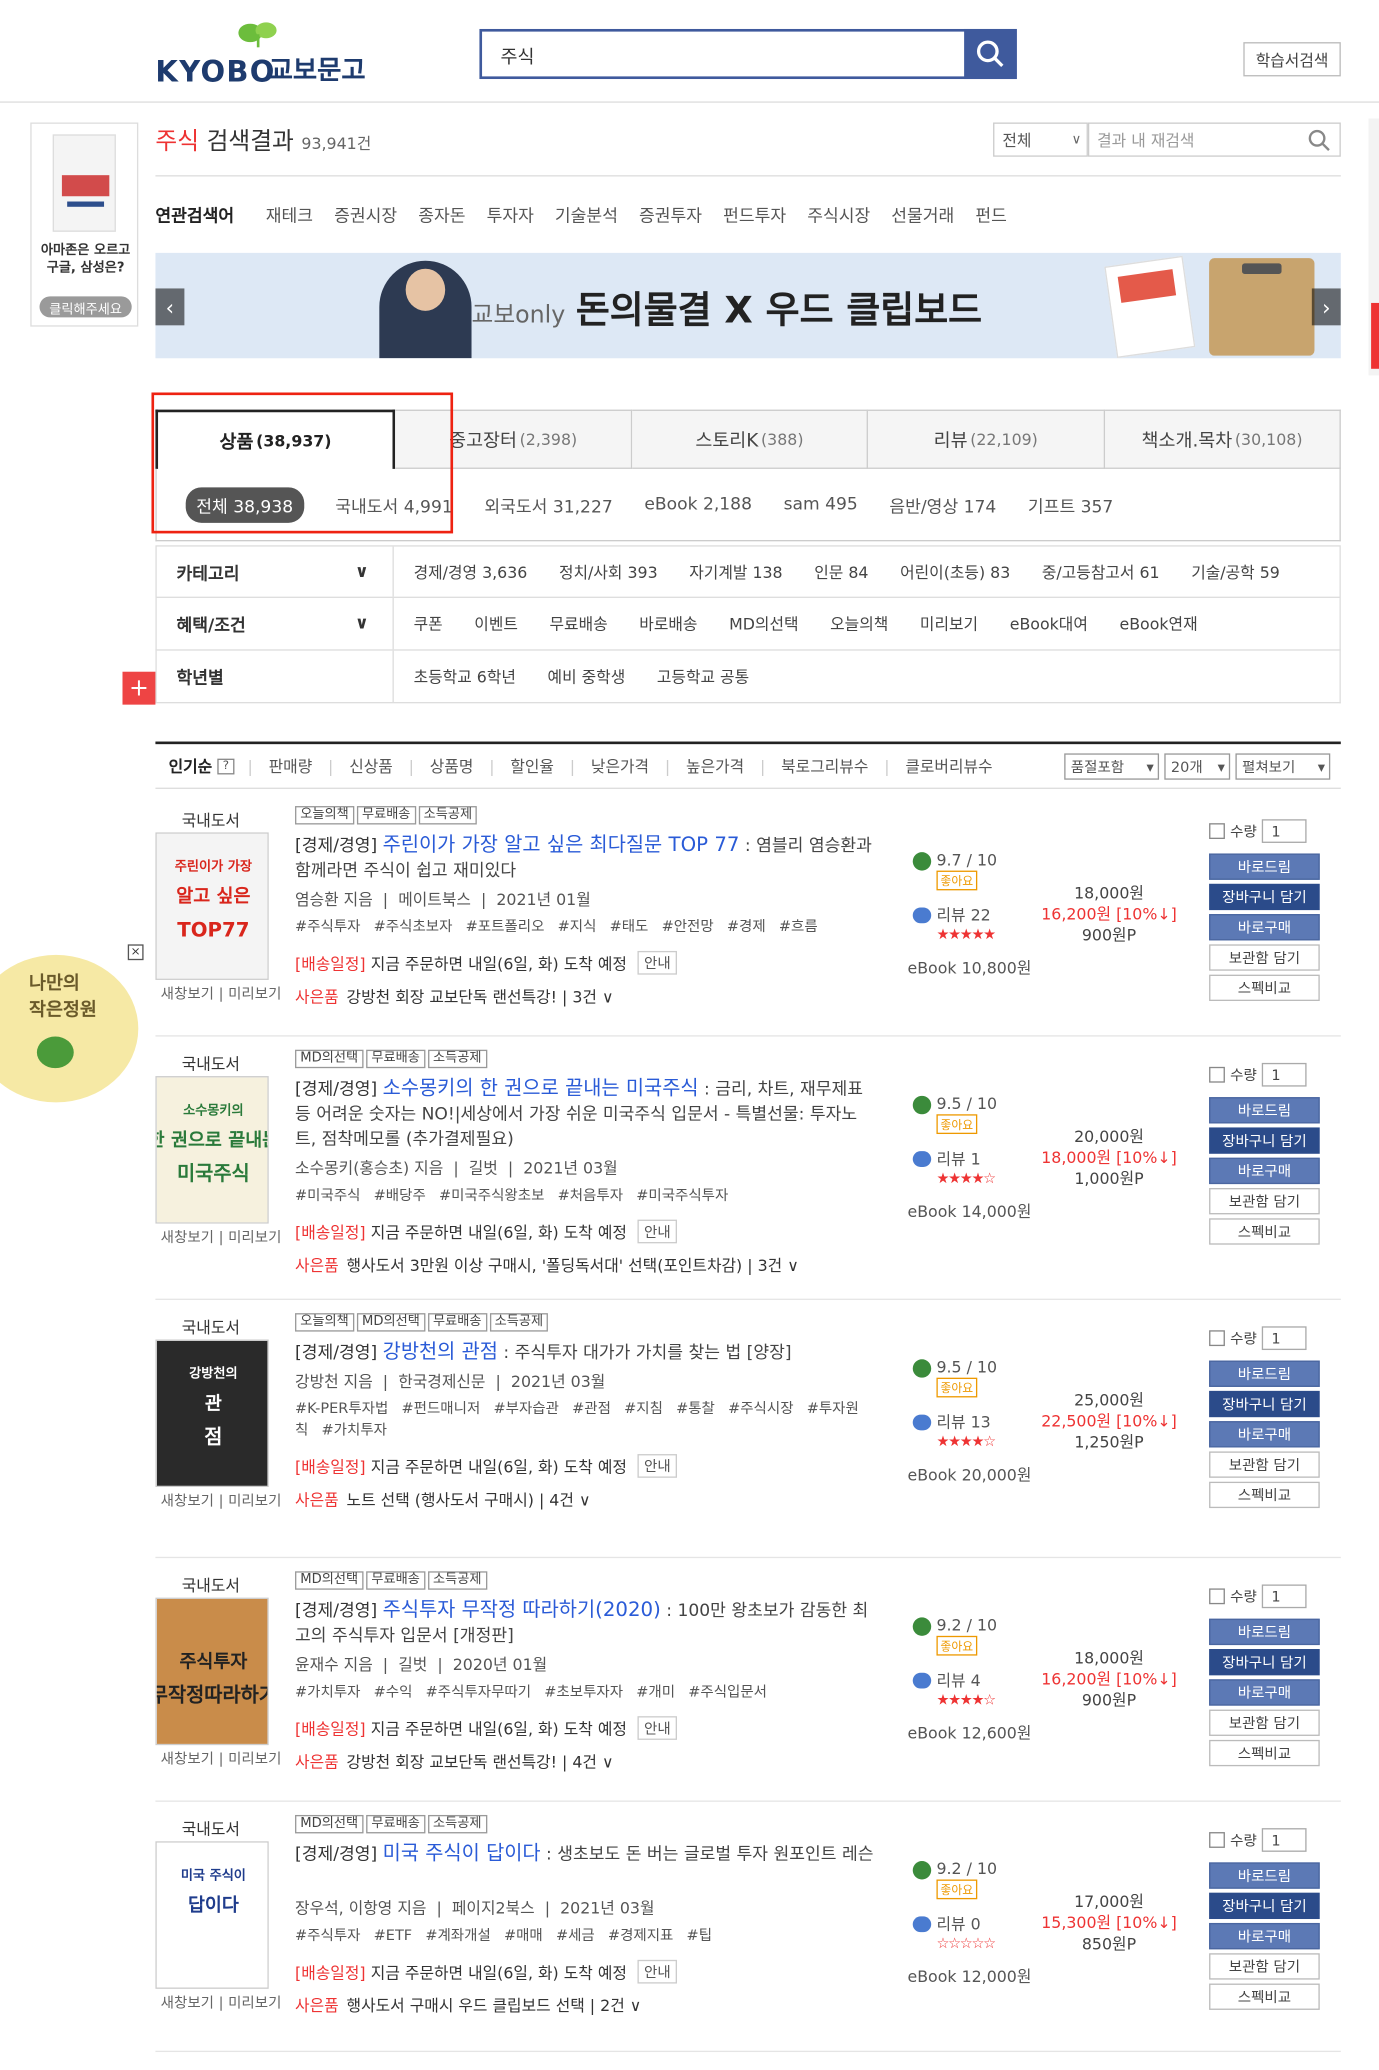 Image resolution: width=1379 pixels, height=2070 pixels. Describe the element at coordinates (1101, 571) in the screenshot. I see `filter-option: 중/고등참고서 61` at that location.